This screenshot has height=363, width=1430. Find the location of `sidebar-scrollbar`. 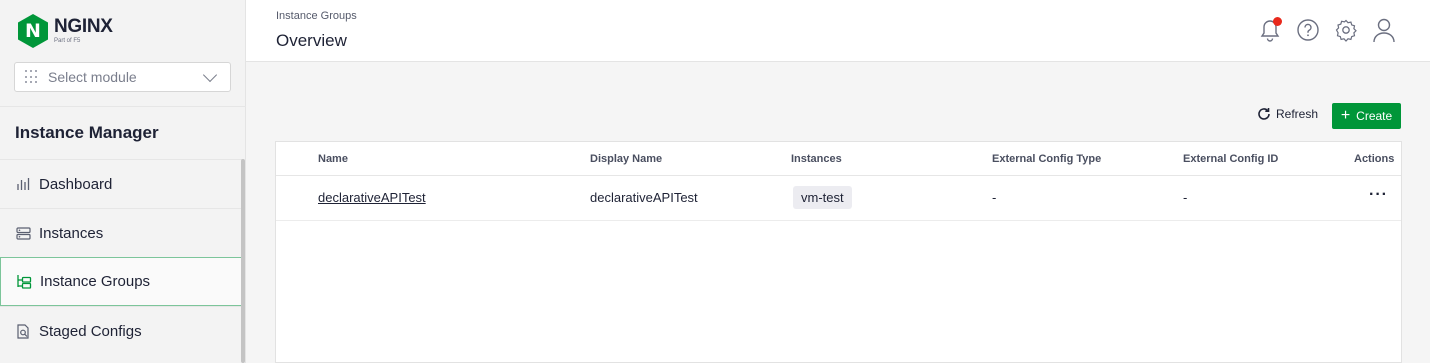

sidebar-scrollbar is located at coordinates (243, 261).